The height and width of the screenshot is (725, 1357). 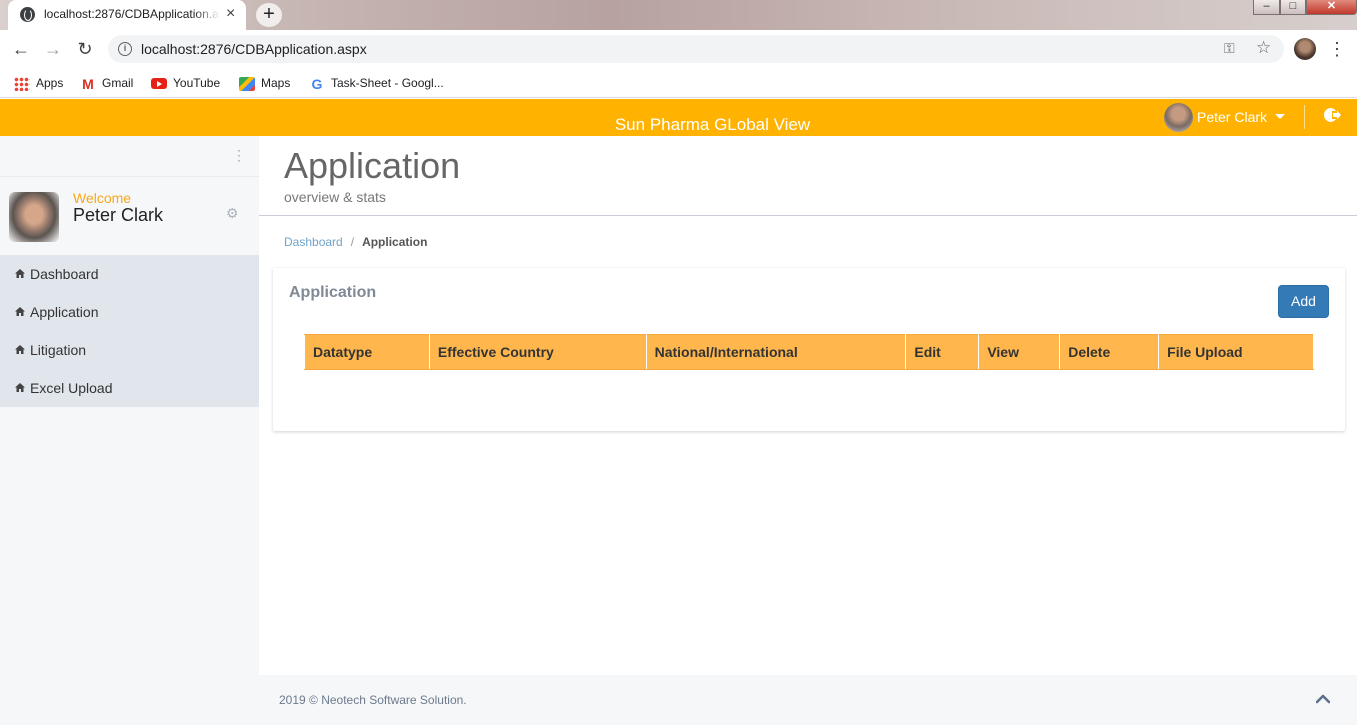 What do you see at coordinates (313, 242) in the screenshot?
I see `breadcrumb-dashboard-link: Dashboard` at bounding box center [313, 242].